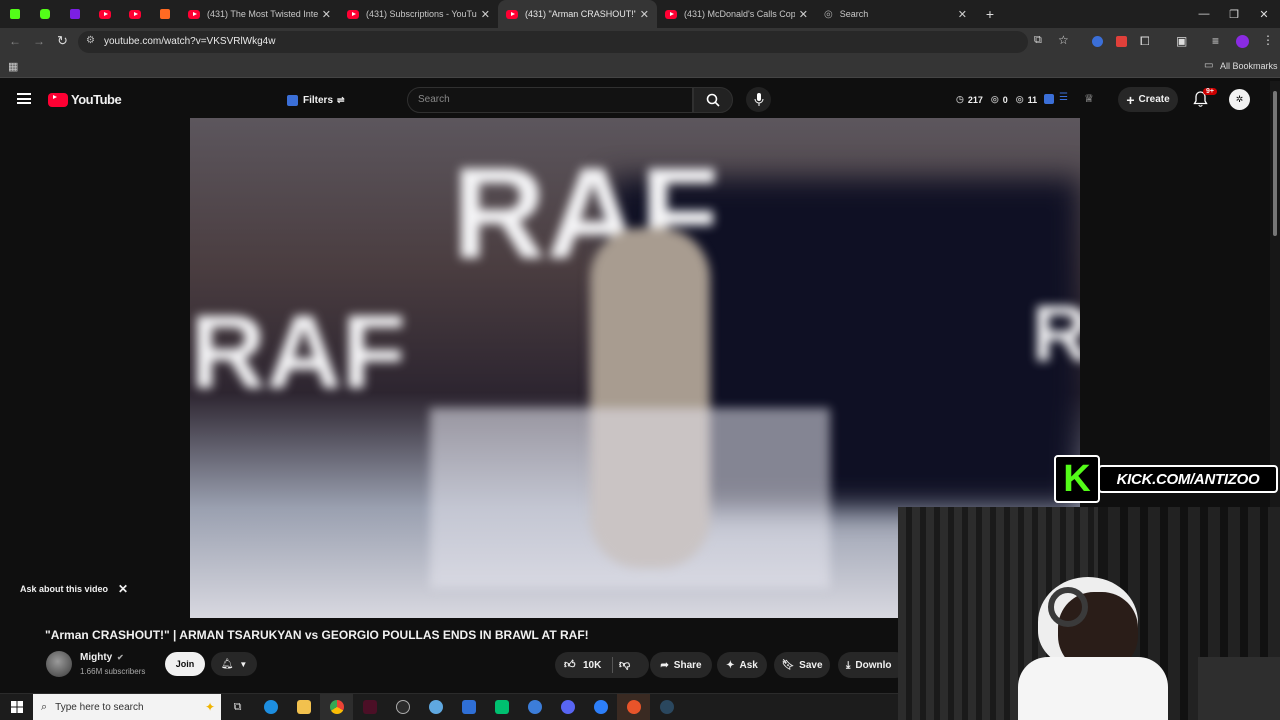 Image resolution: width=1280 pixels, height=720 pixels. What do you see at coordinates (828, 14) in the screenshot?
I see `globe-icon: ◎` at bounding box center [828, 14].